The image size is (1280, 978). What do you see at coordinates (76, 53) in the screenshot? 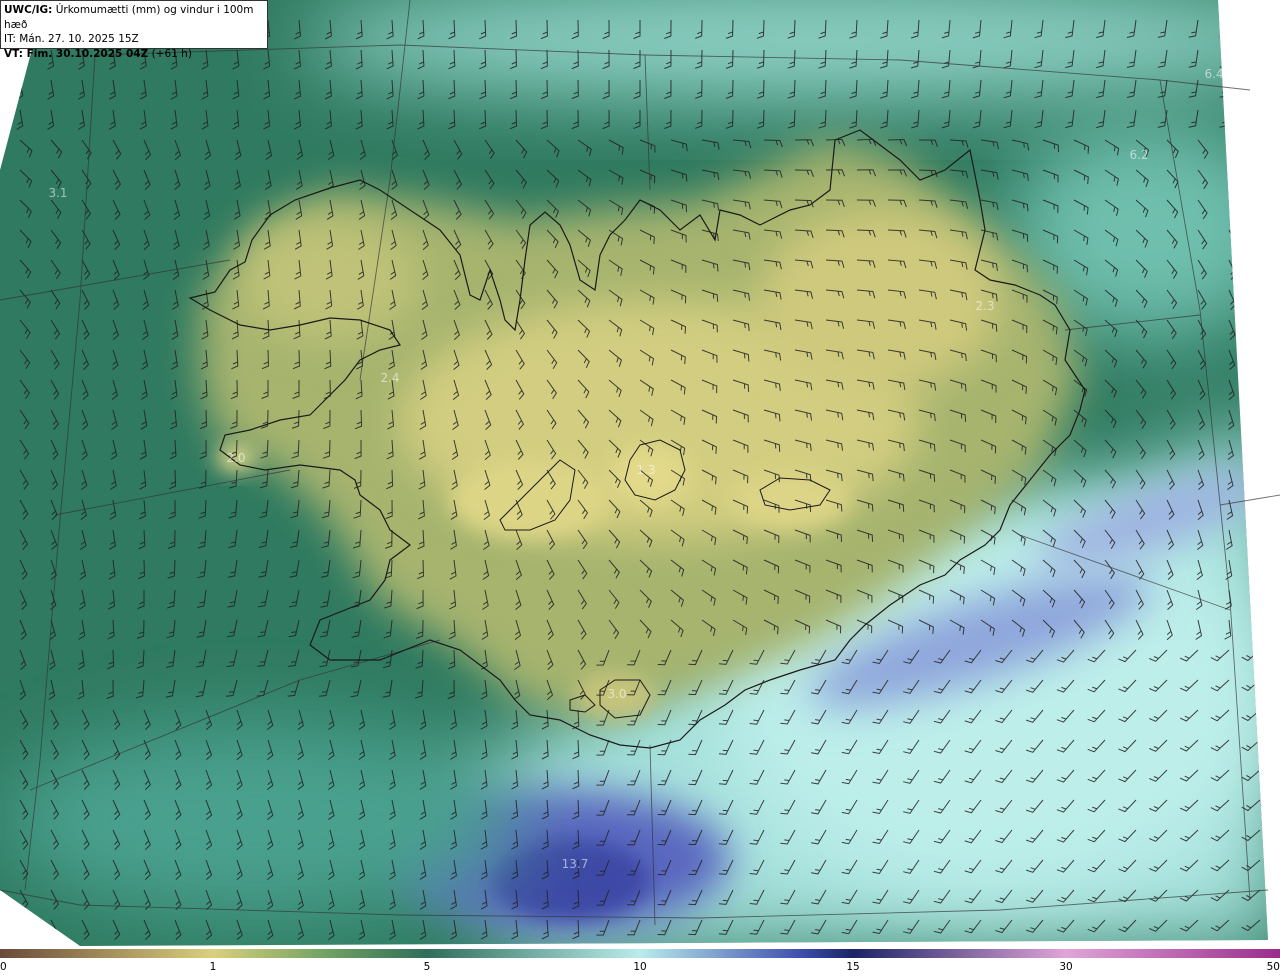
I see `valid-time: VT: Fim. 30.10.2025 04Z` at bounding box center [76, 53].